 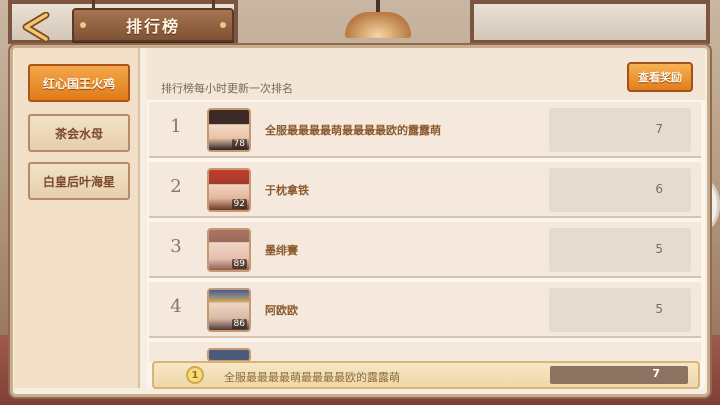 I want to click on player-score: 7, so click(x=659, y=129).